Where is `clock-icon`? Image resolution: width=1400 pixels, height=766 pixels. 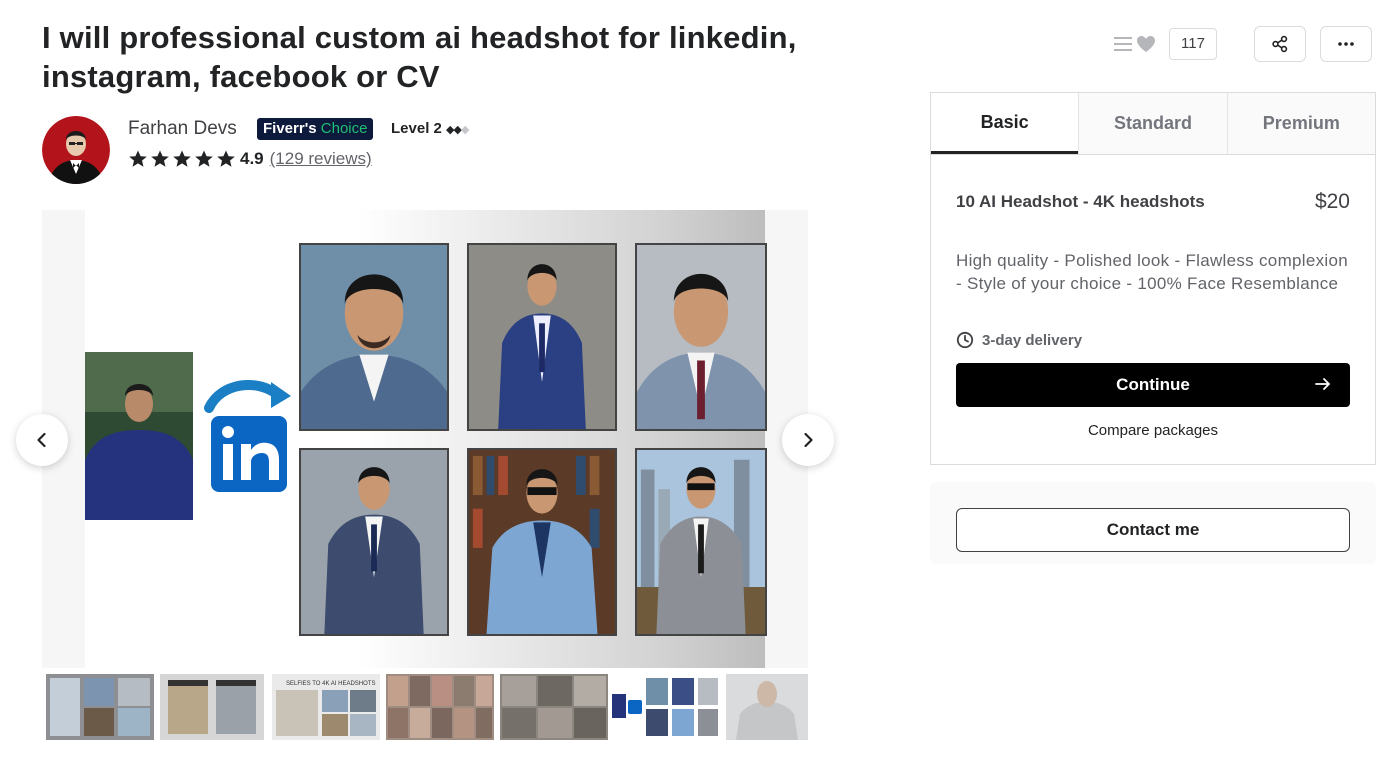
clock-icon is located at coordinates (965, 340).